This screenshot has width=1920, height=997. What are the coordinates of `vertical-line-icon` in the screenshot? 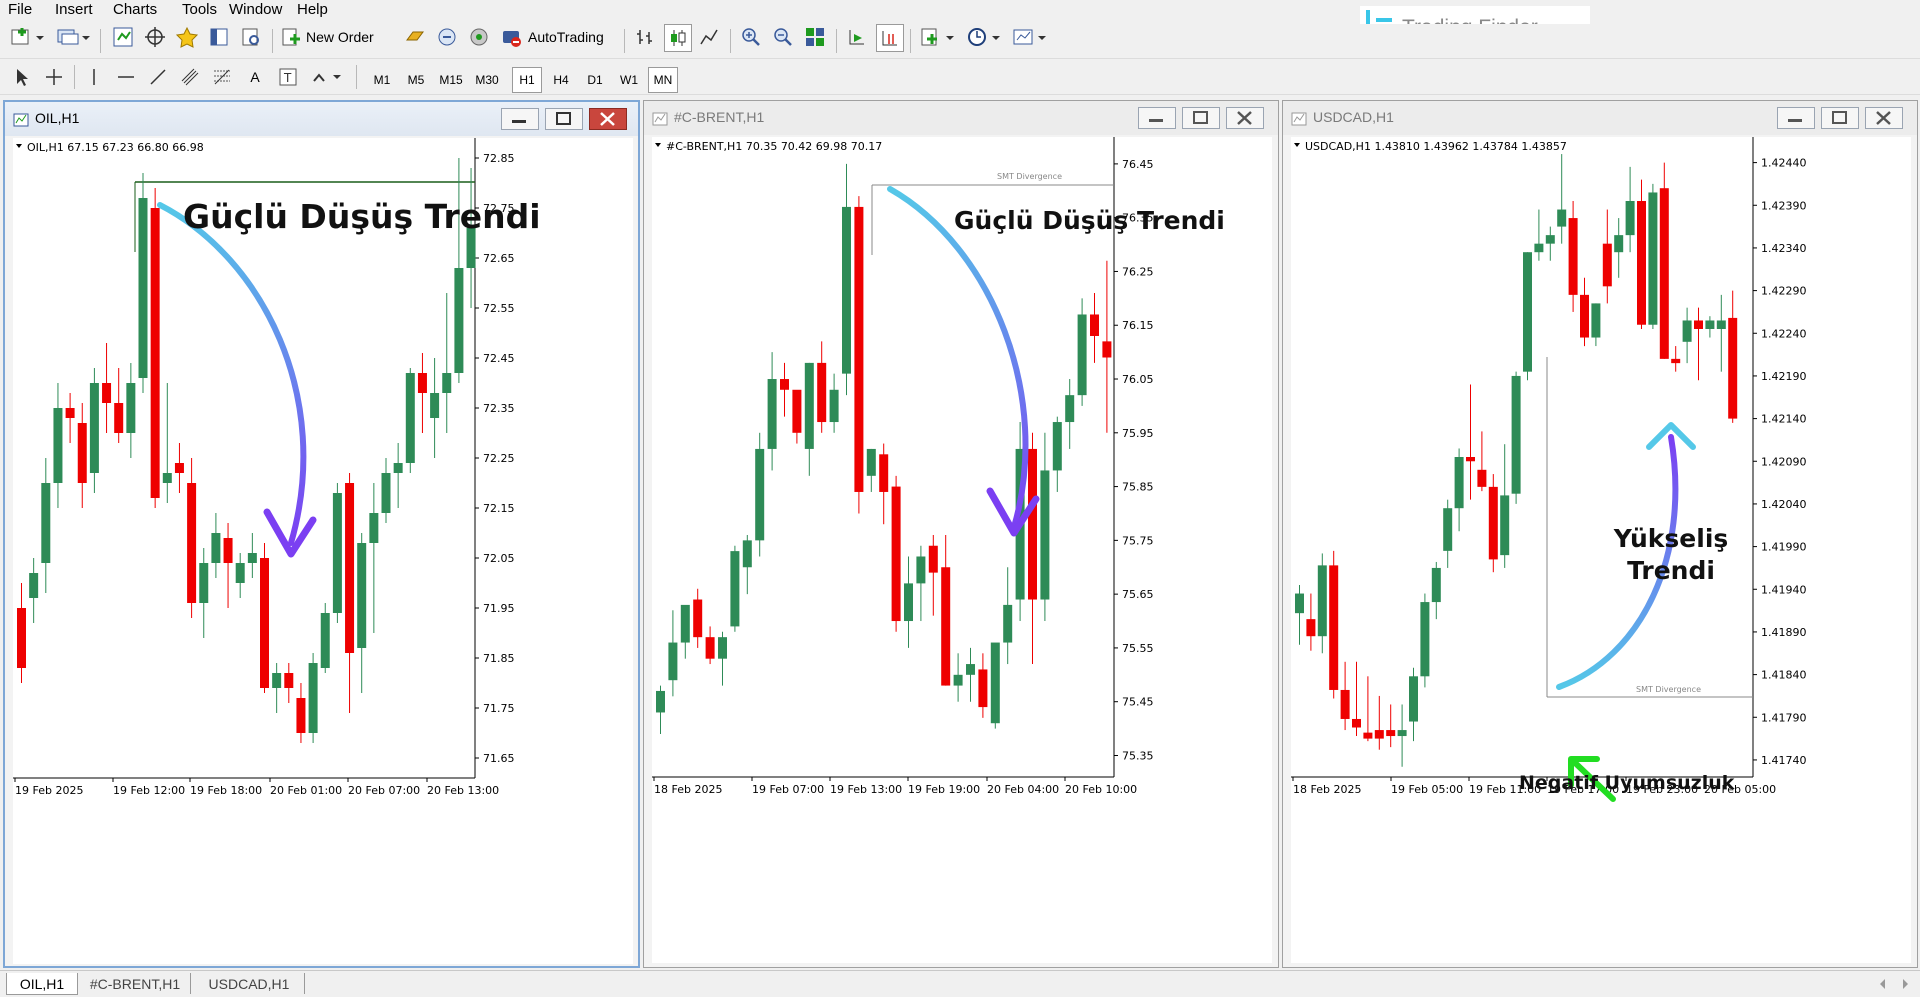 It's located at (94, 77).